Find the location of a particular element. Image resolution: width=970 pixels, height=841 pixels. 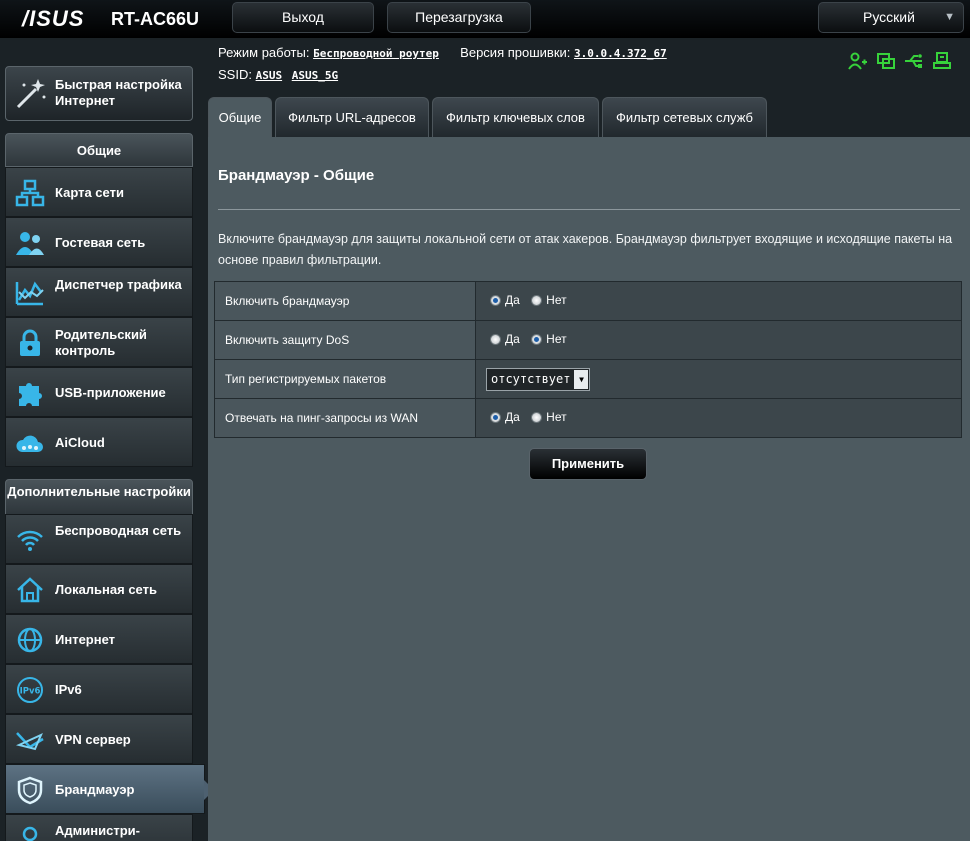

network-icon is located at coordinates (886, 61).